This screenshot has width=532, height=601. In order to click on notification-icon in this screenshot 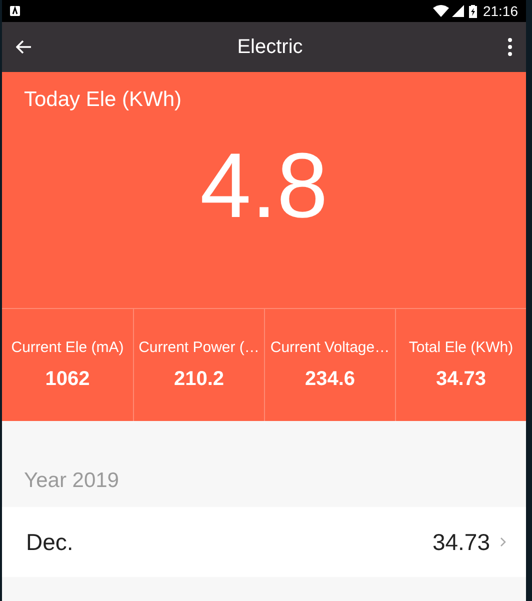, I will do `click(15, 11)`.